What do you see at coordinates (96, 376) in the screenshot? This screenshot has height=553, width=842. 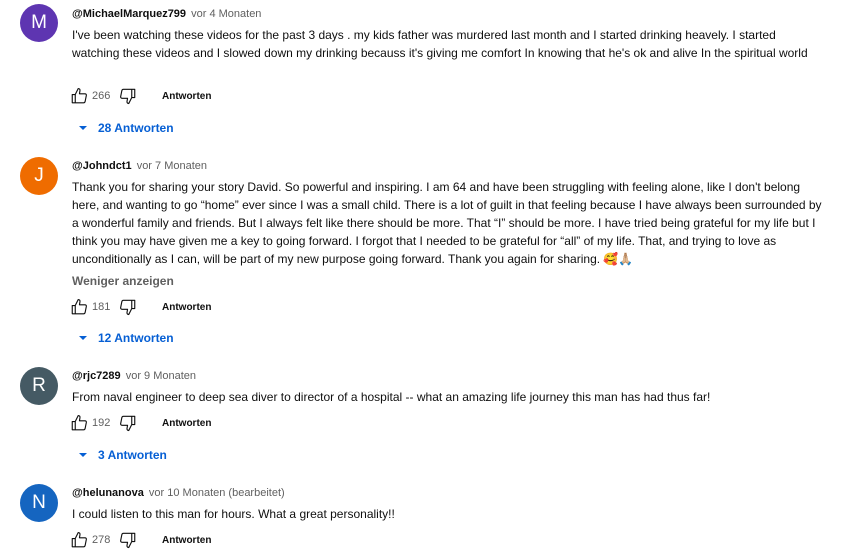 I see `comment-author: @rjc7289` at bounding box center [96, 376].